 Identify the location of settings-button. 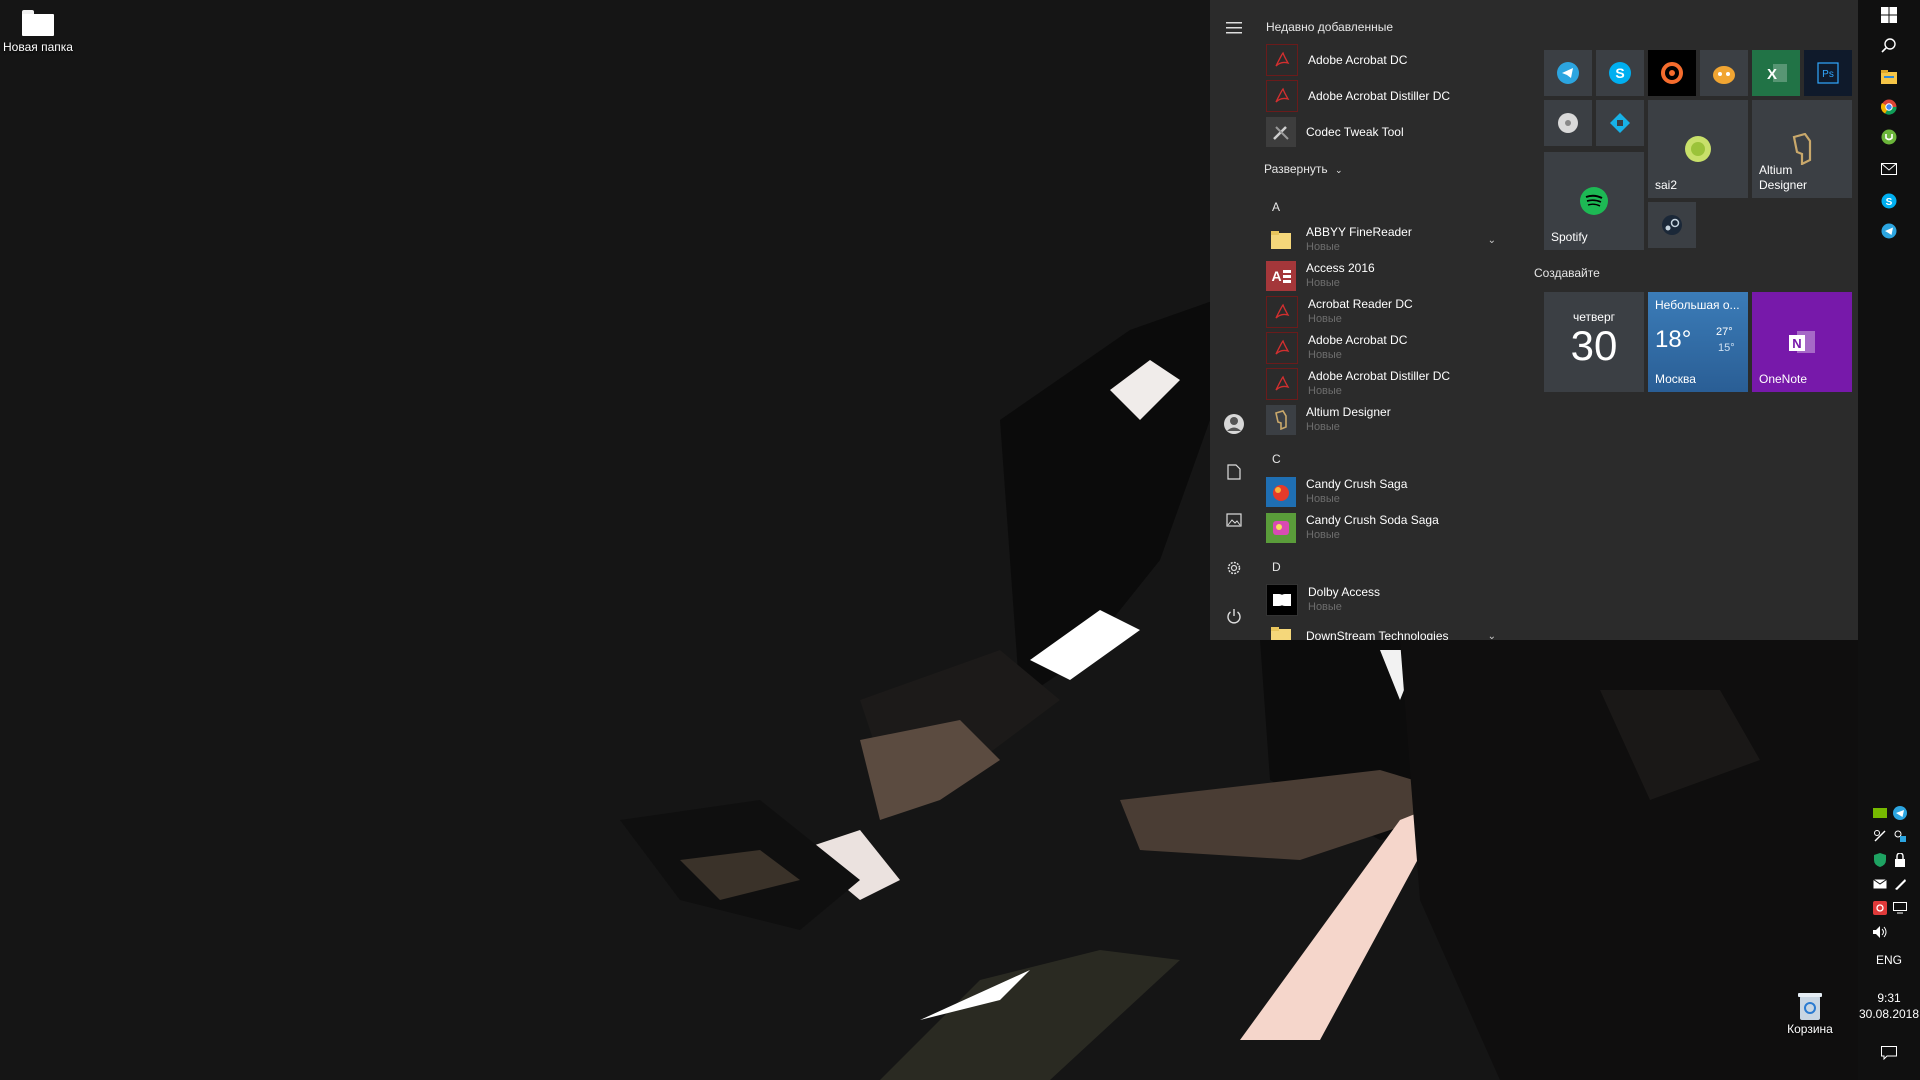
(1234, 568).